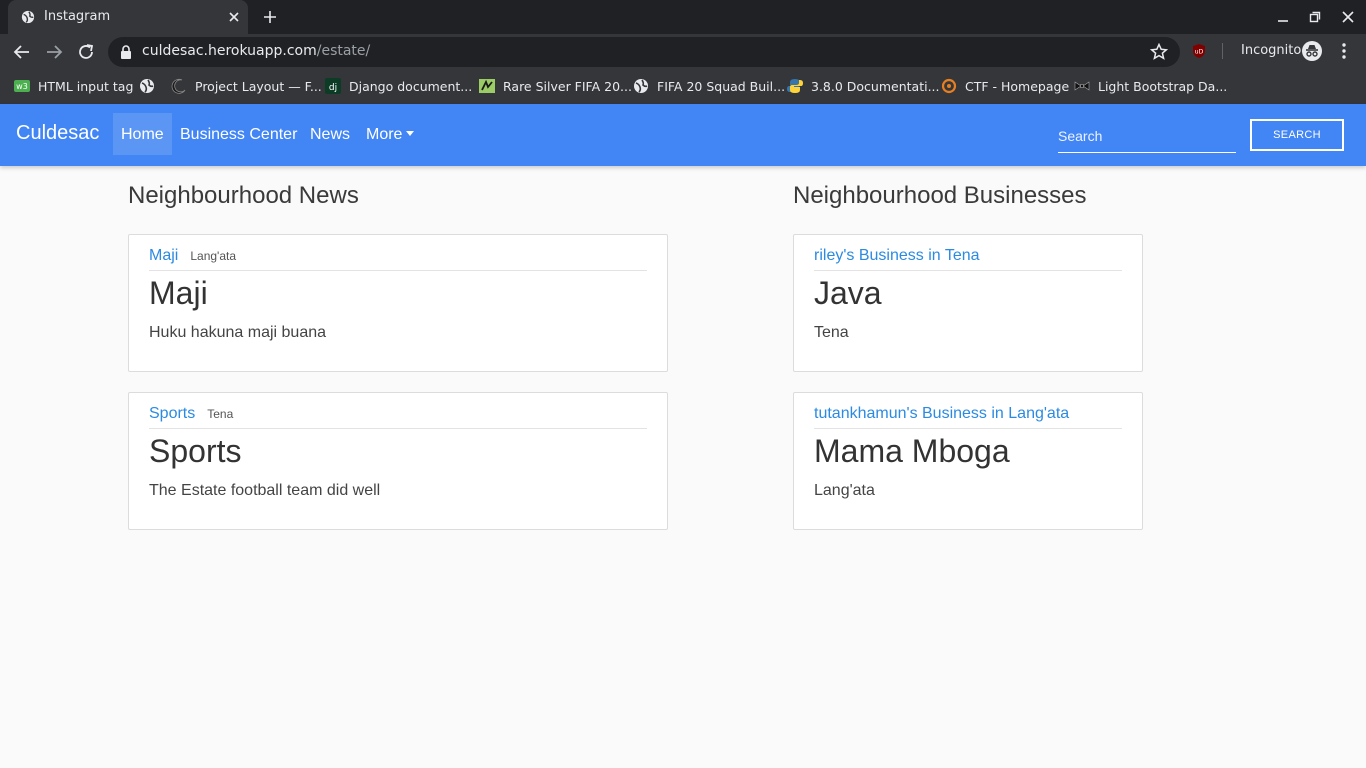  What do you see at coordinates (1348, 17) in the screenshot?
I see `close-window-icon` at bounding box center [1348, 17].